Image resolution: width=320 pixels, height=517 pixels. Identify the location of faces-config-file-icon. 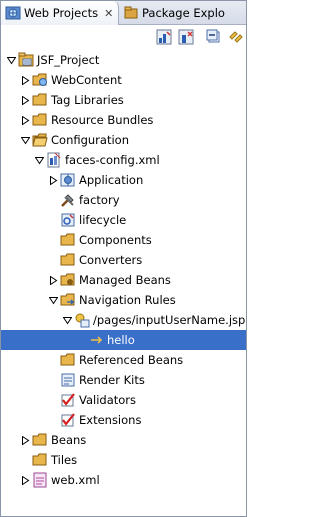
(54, 160).